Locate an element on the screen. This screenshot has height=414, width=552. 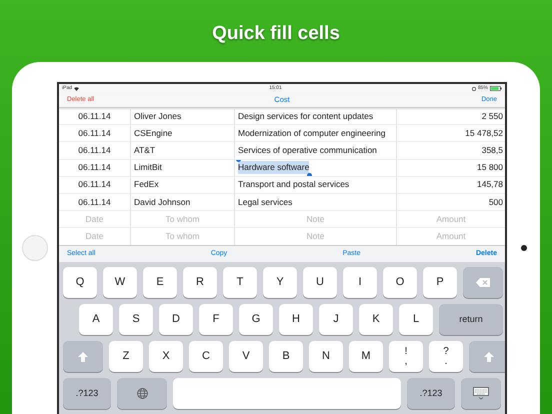
key: G is located at coordinates (256, 319).